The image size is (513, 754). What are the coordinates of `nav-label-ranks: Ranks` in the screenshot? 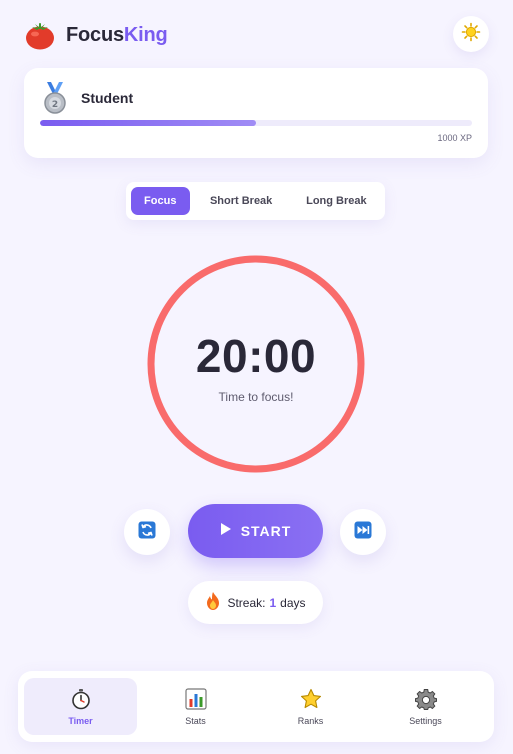 It's located at (310, 720).